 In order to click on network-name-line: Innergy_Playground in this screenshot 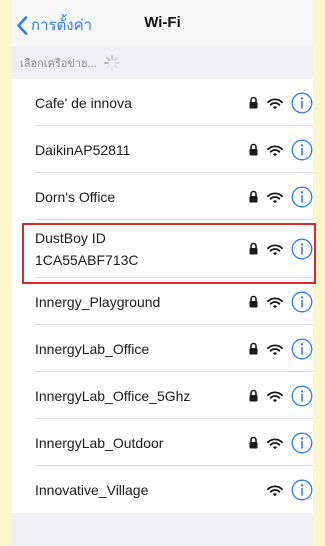, I will do `click(98, 301)`.